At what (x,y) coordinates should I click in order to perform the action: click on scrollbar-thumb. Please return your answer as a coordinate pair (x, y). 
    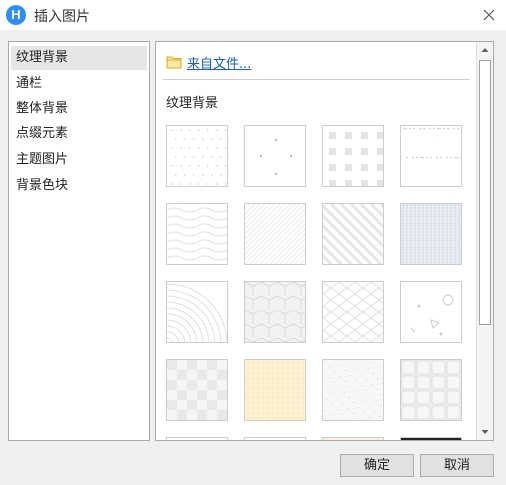
    Looking at the image, I should click on (485, 192).